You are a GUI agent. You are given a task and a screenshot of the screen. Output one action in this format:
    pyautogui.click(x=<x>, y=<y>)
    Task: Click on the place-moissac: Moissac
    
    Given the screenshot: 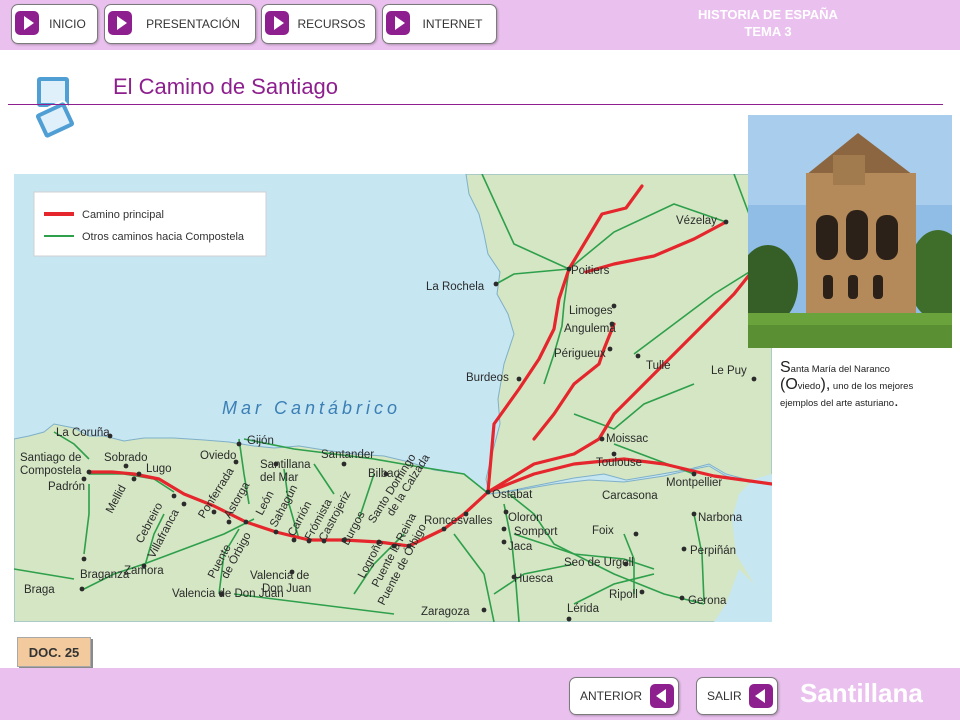 What is the action you would take?
    pyautogui.click(x=627, y=439)
    